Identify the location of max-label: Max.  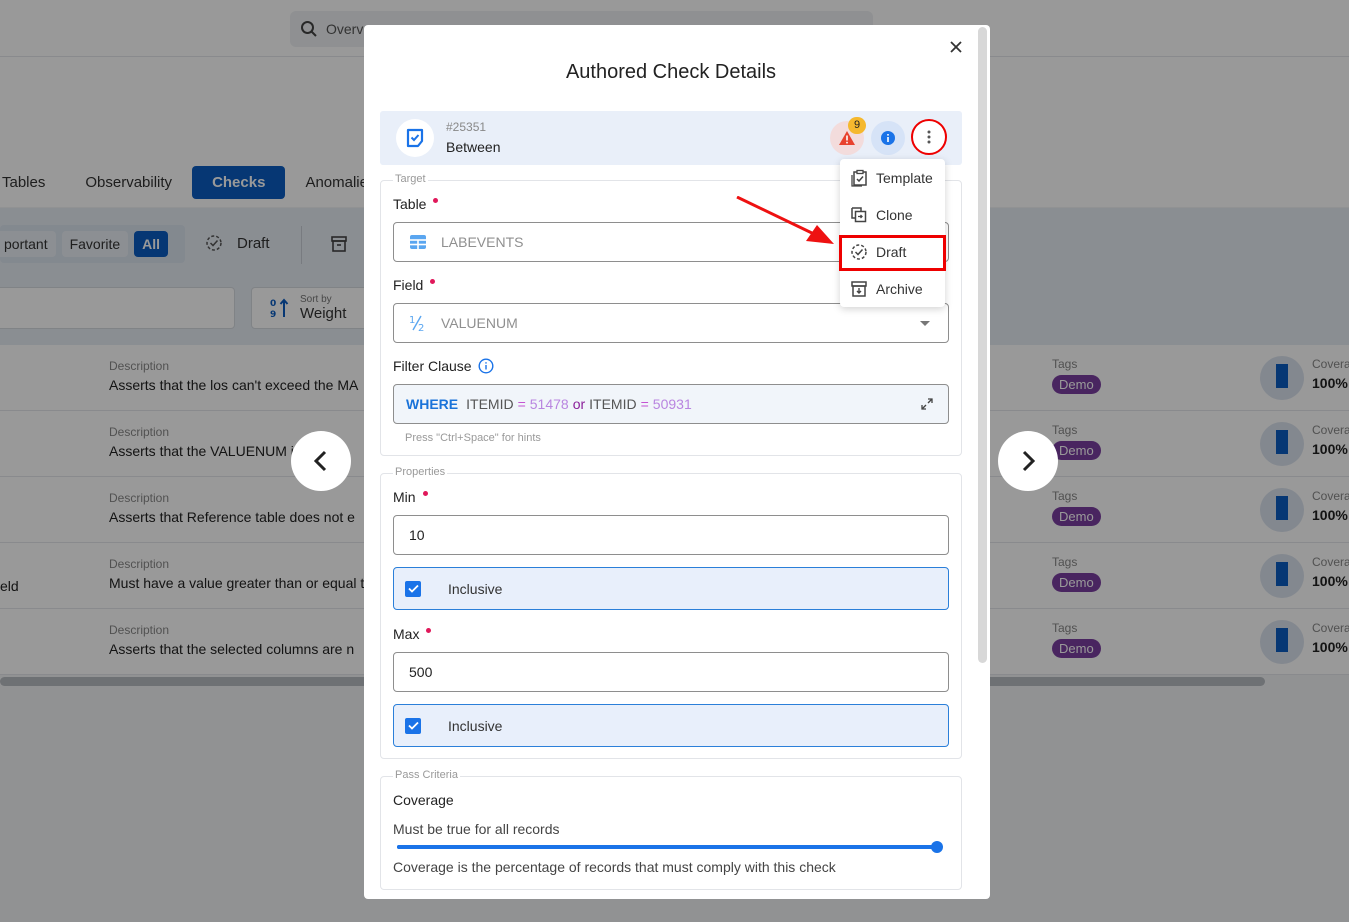
(412, 634).